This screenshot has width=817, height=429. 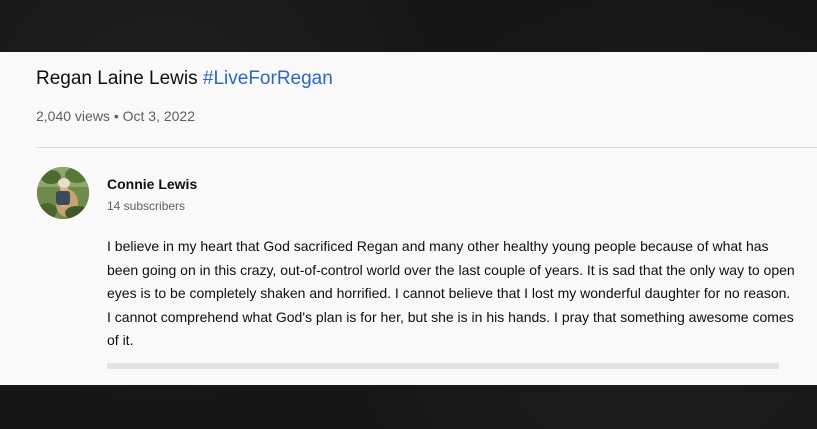 I want to click on horizontal-scrollbar, so click(x=443, y=366).